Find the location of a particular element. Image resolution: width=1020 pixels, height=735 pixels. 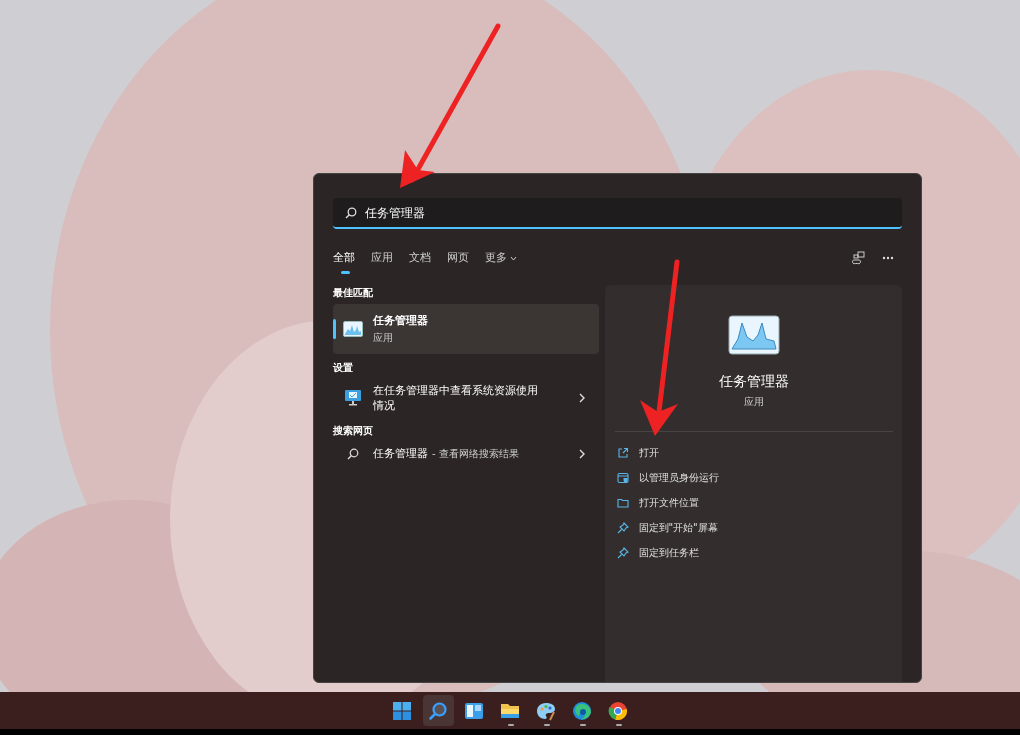

action-item: 固定到任务栏 is located at coordinates (753, 552).